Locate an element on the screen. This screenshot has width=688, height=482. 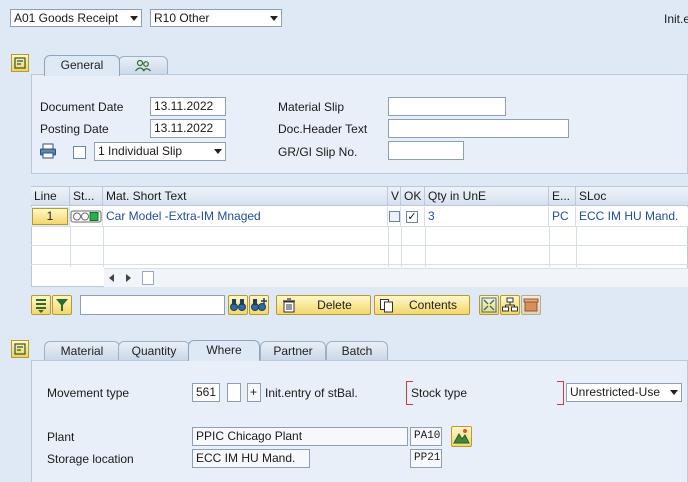
structure-button is located at coordinates (510, 305).